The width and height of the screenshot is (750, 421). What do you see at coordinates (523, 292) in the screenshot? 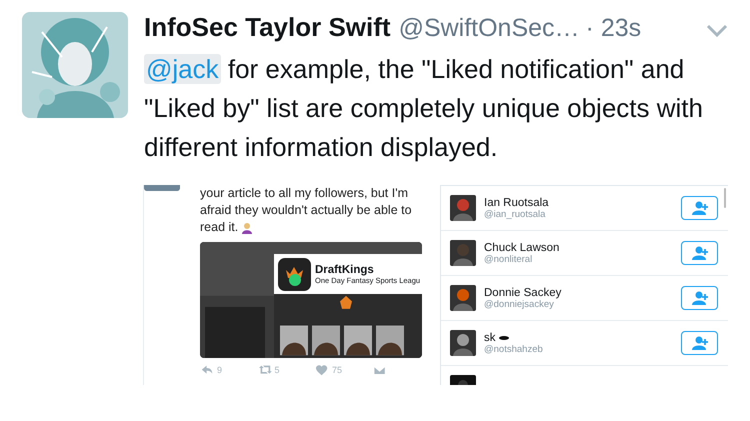
I see `user-name: Donnie Sackey` at bounding box center [523, 292].